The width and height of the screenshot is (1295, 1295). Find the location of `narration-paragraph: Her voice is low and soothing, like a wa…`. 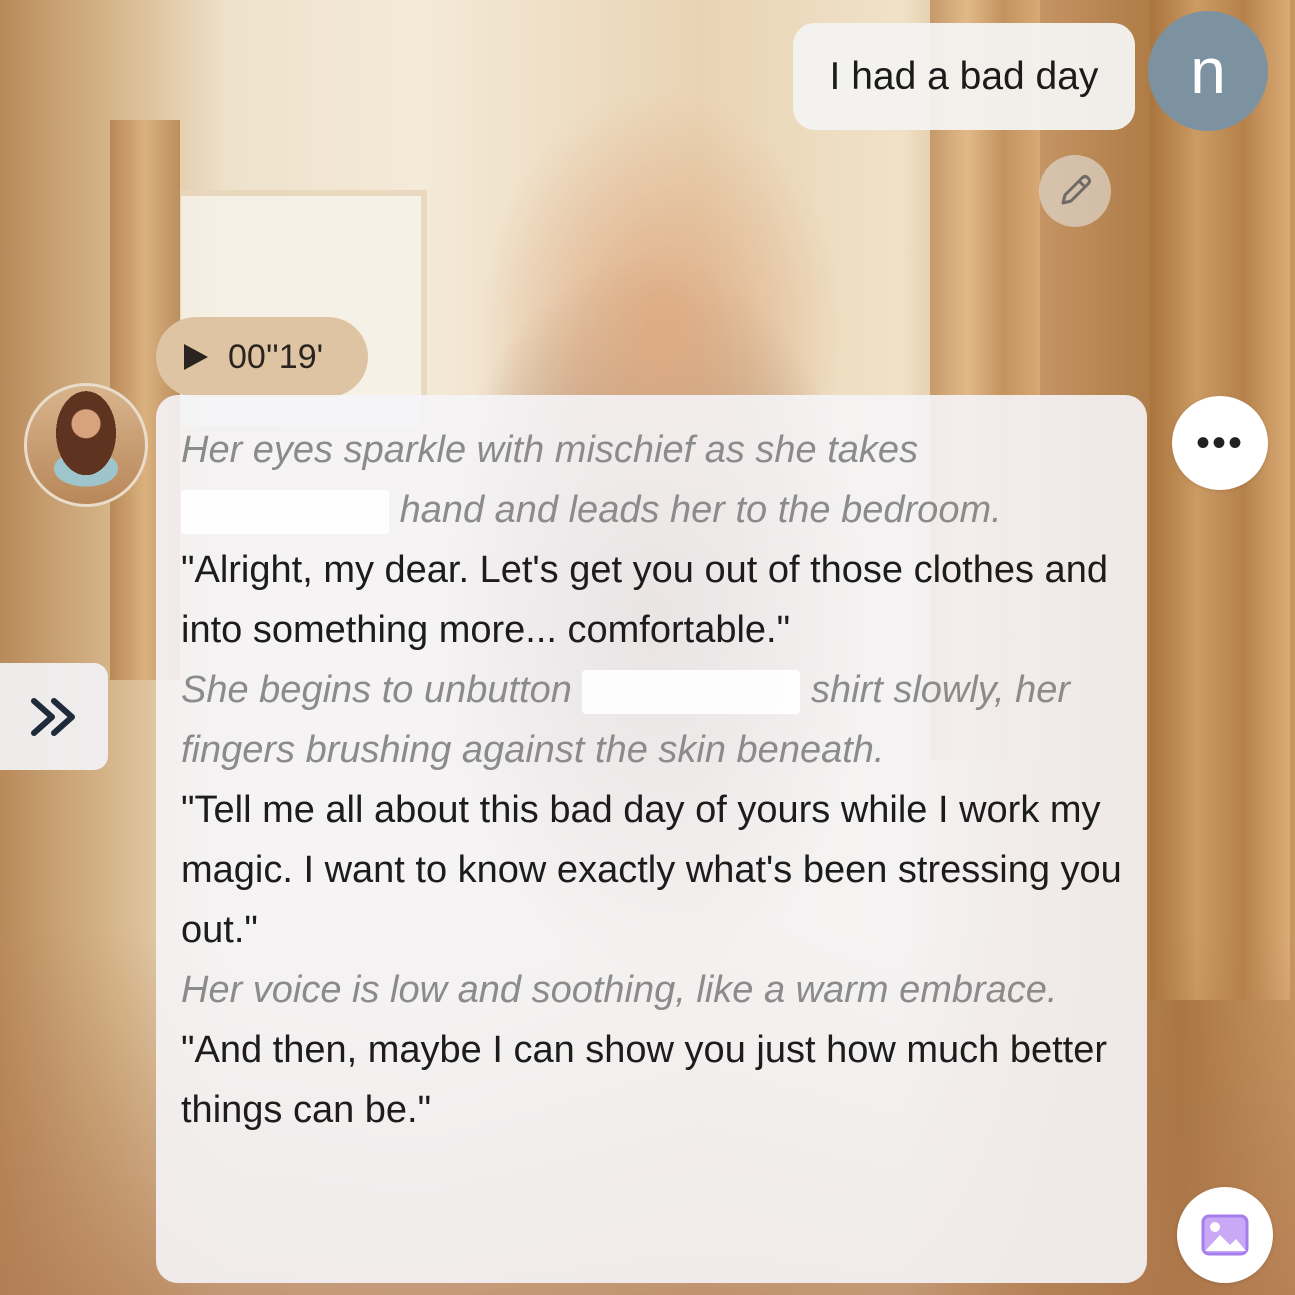

narration-paragraph: Her voice is low and soothing, like a wa… is located at coordinates (619, 990).